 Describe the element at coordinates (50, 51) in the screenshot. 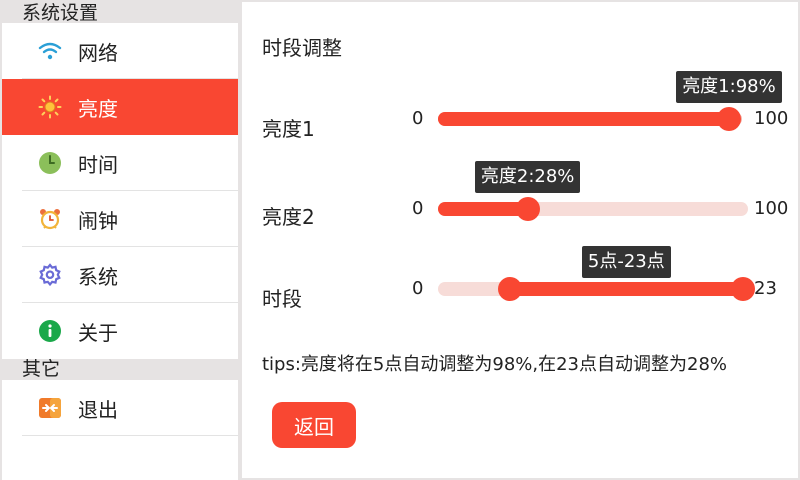

I see `wifi-icon` at that location.